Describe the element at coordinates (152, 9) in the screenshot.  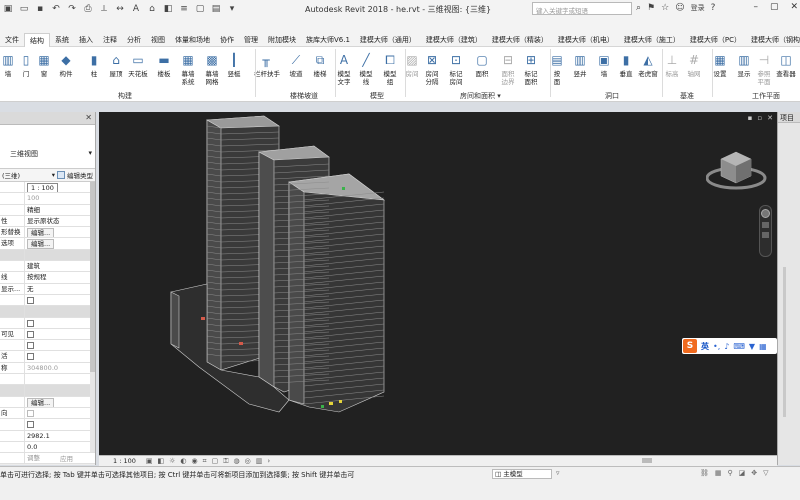
I see `3d-view-icon: ⌂` at that location.